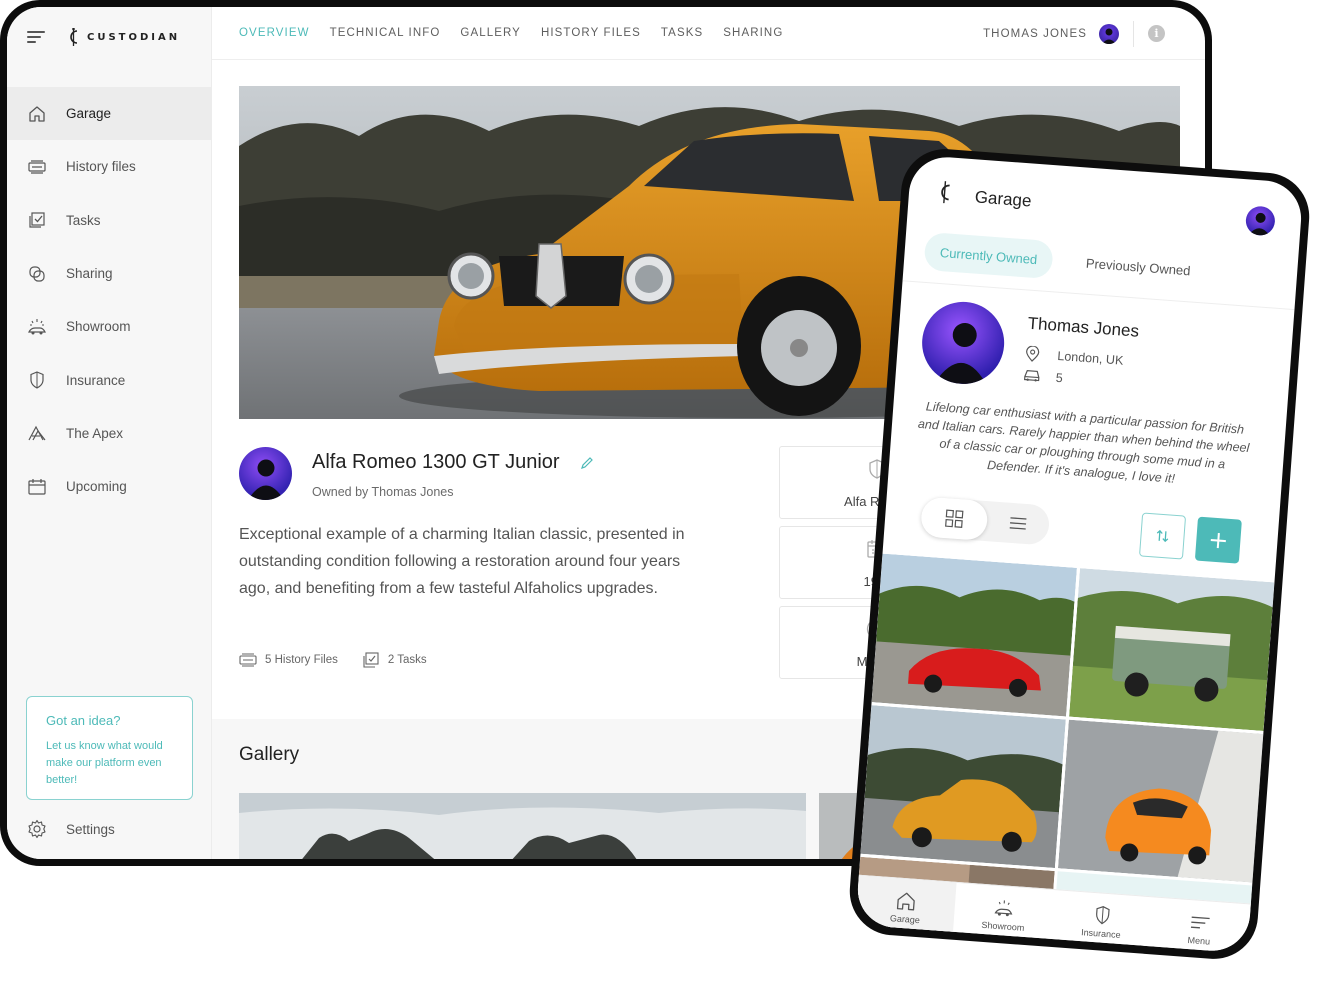 This screenshot has height=992, width=1322. I want to click on car-grid, so click(1066, 734).